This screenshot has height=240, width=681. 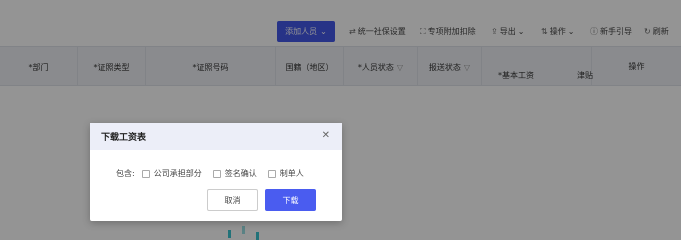 I want to click on checkbox-company-part-label: 公司承担部分, so click(x=177, y=173).